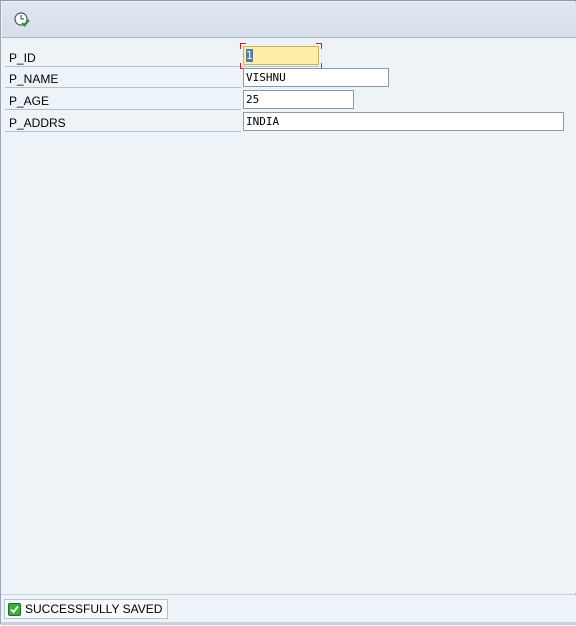  What do you see at coordinates (316, 77) in the screenshot?
I see `p-name-input: VISHNU` at bounding box center [316, 77].